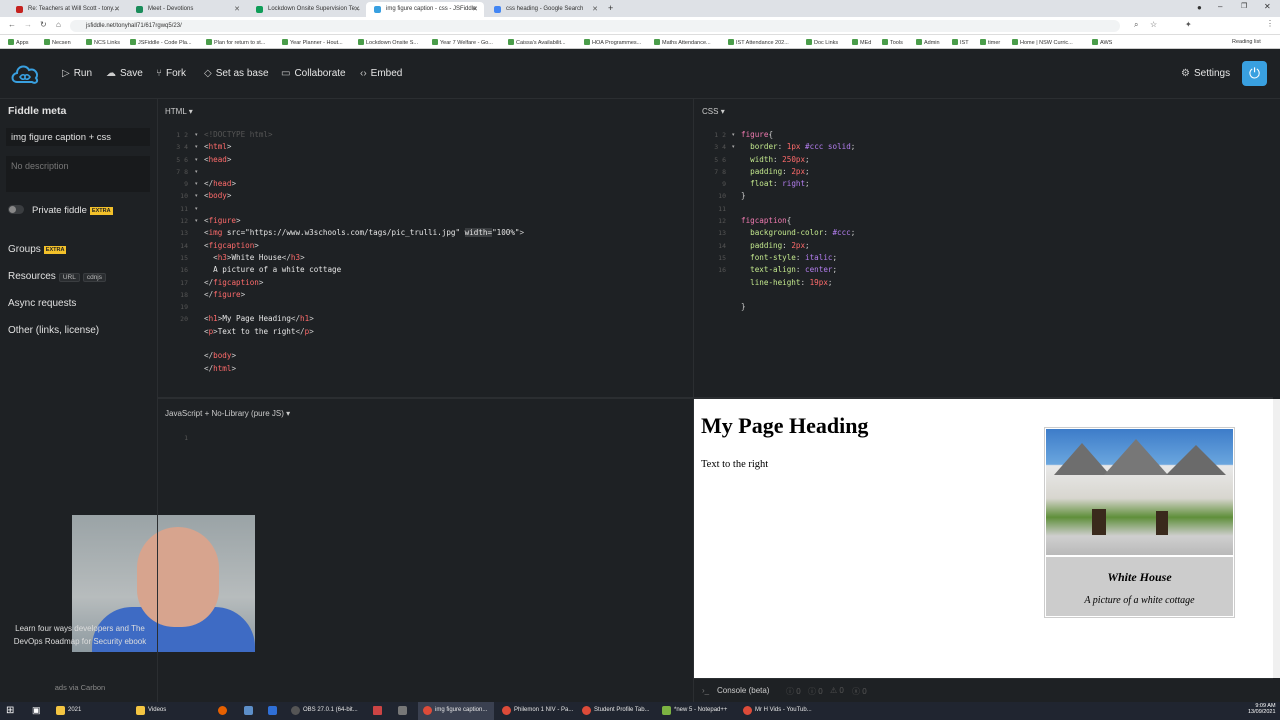 The width and height of the screenshot is (1280, 720). What do you see at coordinates (1220, 6) in the screenshot?
I see `minimize-icon: –` at bounding box center [1220, 6].